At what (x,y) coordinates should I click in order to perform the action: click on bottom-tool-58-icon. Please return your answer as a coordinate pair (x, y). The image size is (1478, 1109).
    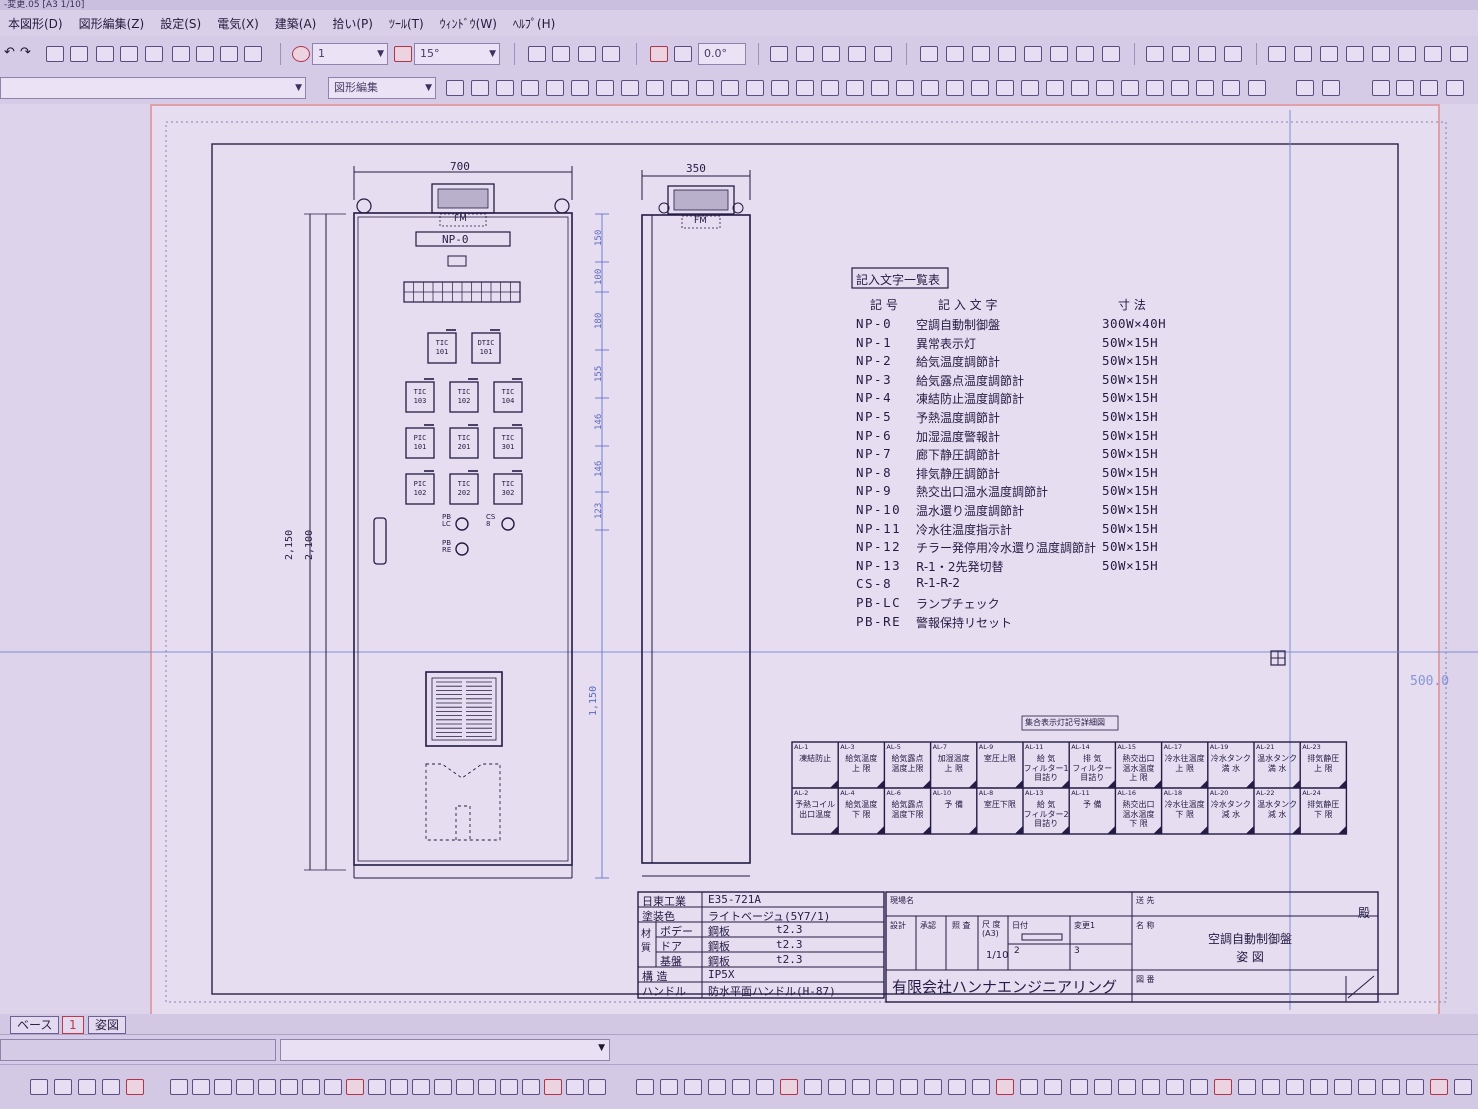
    Looking at the image, I should click on (1415, 1087).